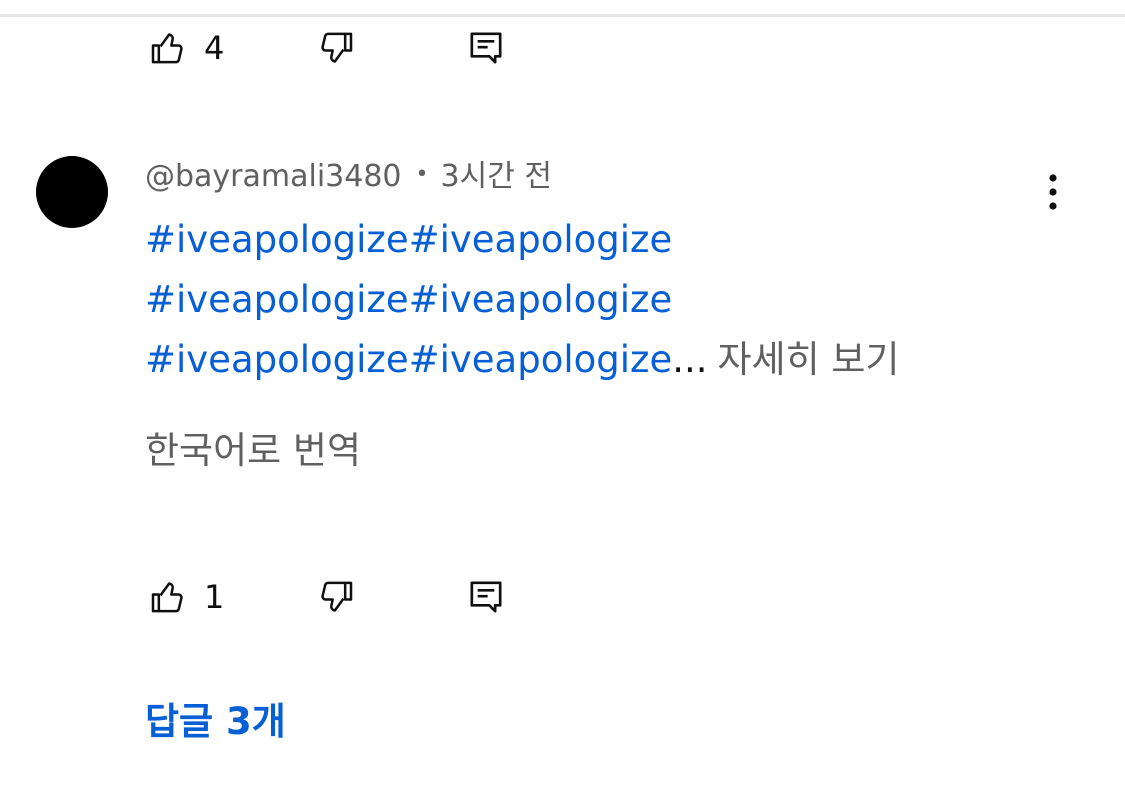  I want to click on previous-comment-action-bar: 4, so click(356, 48).